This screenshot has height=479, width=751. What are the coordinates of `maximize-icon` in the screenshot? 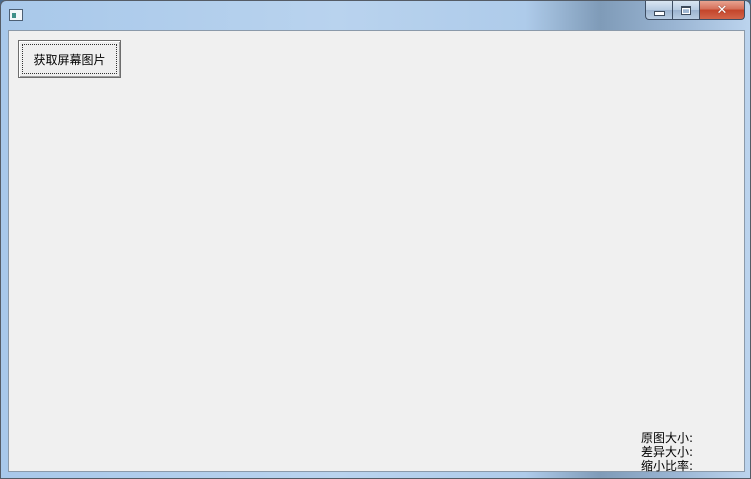 It's located at (686, 10).